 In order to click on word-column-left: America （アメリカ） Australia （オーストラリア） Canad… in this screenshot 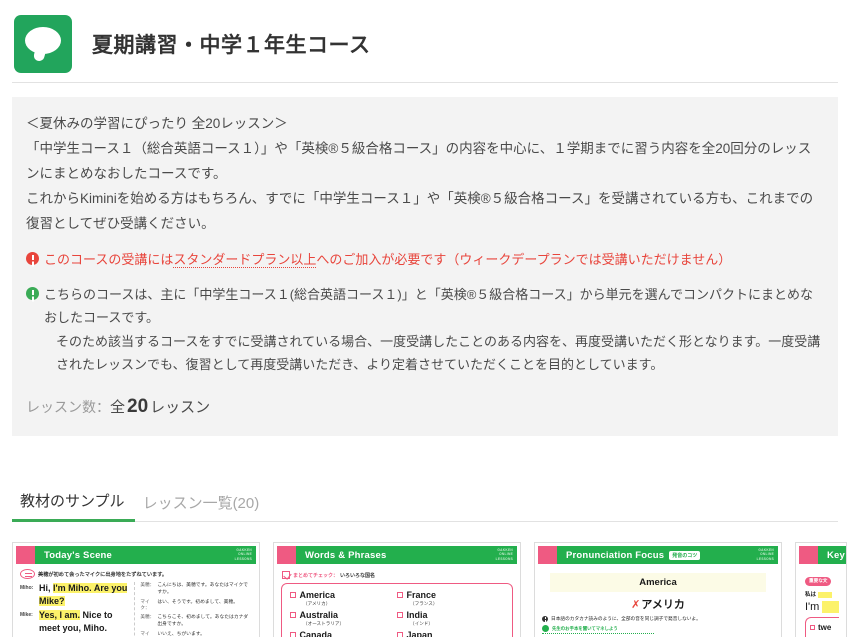, I will do `click(343, 613)`.